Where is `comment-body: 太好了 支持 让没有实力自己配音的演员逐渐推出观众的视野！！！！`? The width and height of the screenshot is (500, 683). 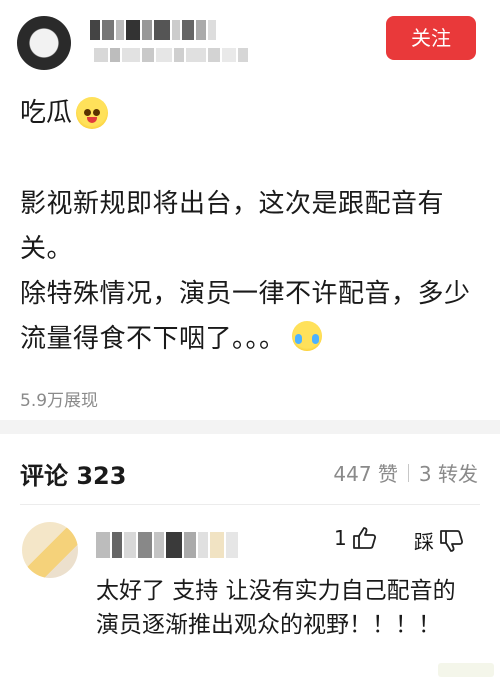
comment-body: 太好了 支持 让没有实力自己配音的演员逐渐推出观众的视野！！！！ is located at coordinates (276, 608).